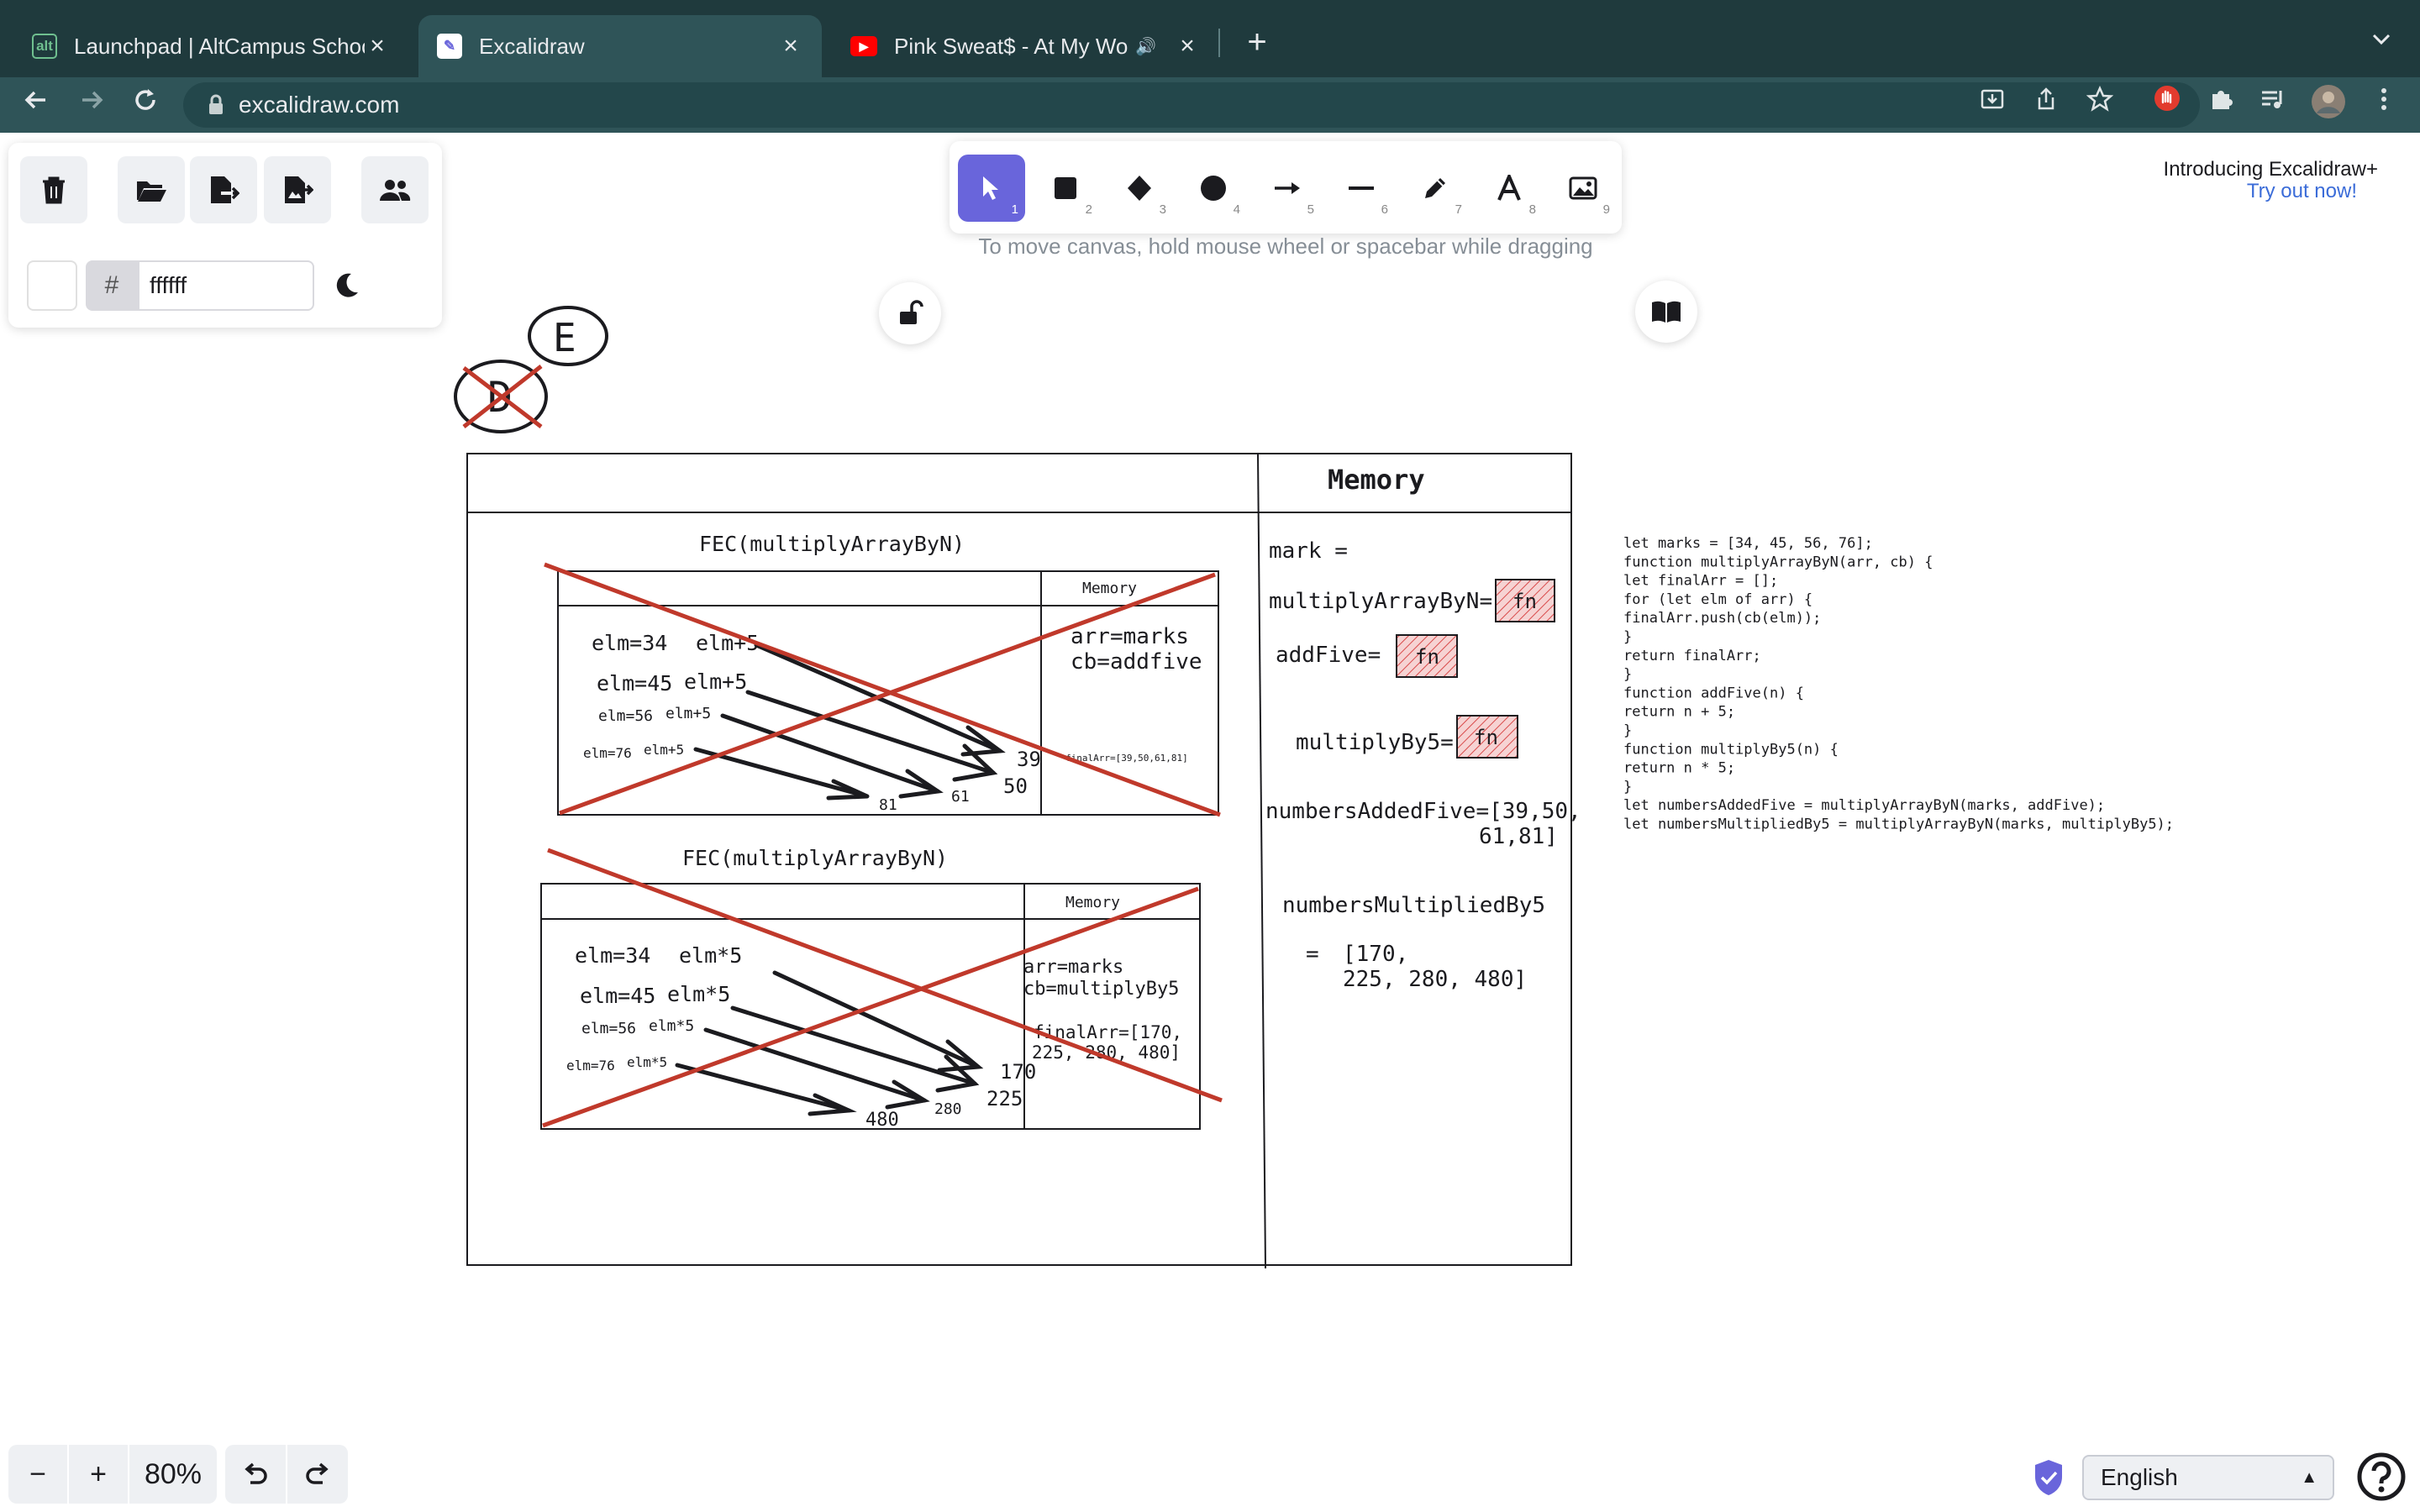 The height and width of the screenshot is (1512, 2420). I want to click on extensions-button, so click(2221, 105).